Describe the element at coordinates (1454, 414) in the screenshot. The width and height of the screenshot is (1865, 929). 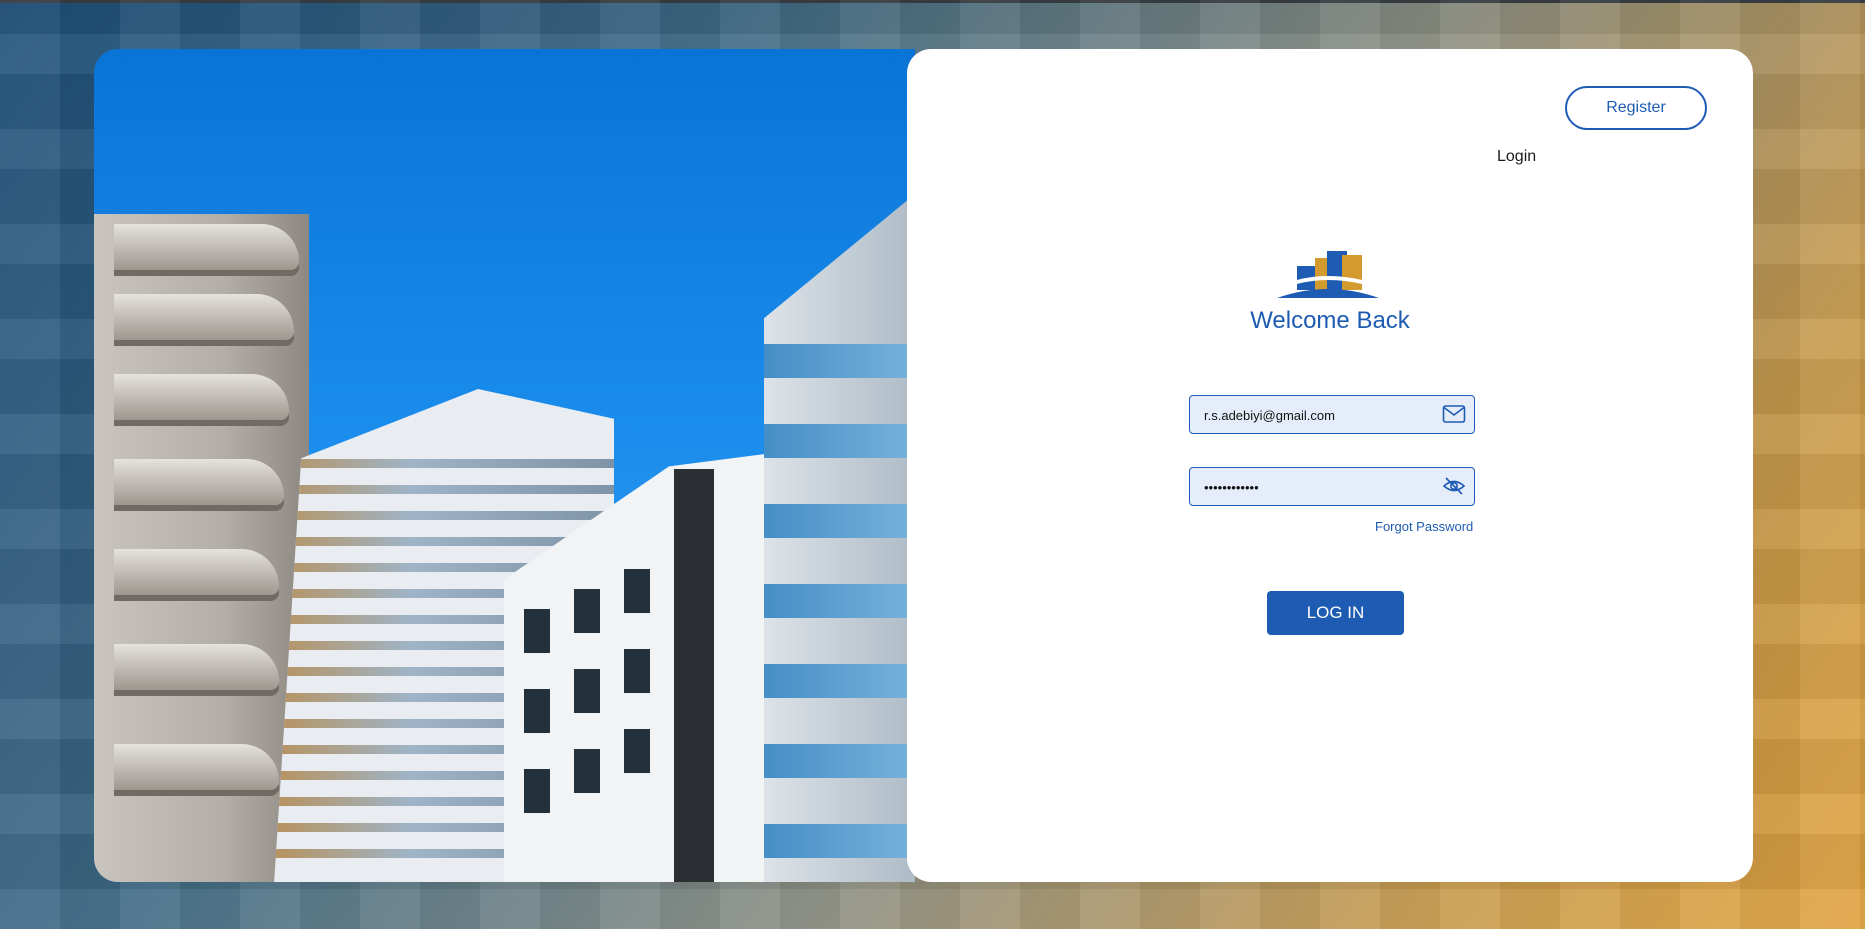
I see `mail-icon` at that location.